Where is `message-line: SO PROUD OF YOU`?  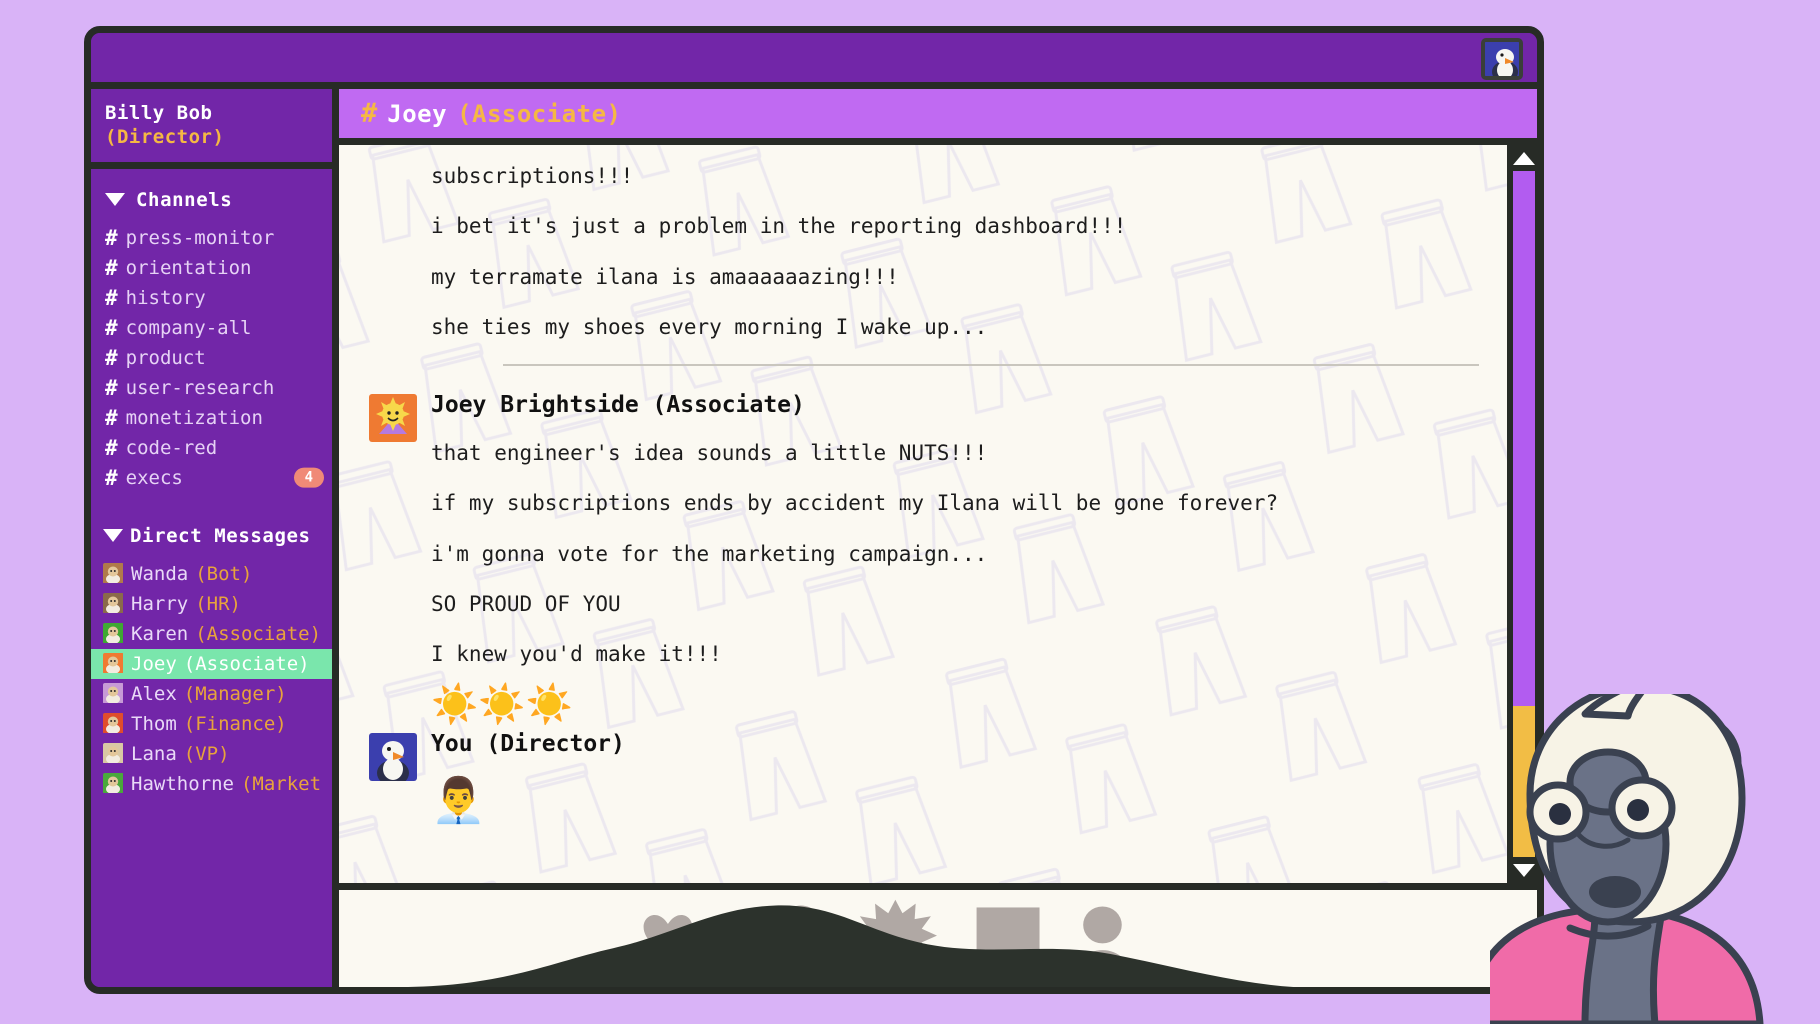 message-line: SO PROUD OF YOU is located at coordinates (526, 603).